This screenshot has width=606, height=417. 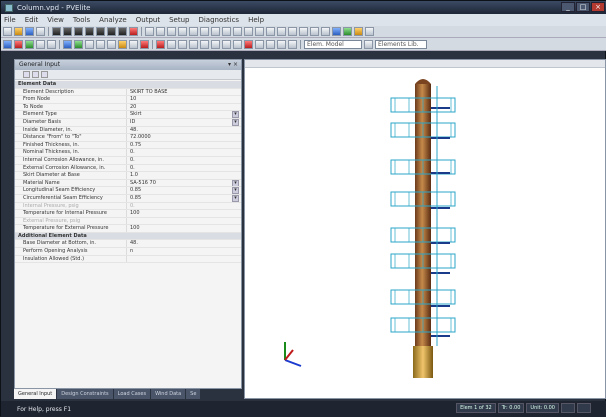 I want to click on property-row: Inside Diameter, in. 48., so click(x=128, y=130).